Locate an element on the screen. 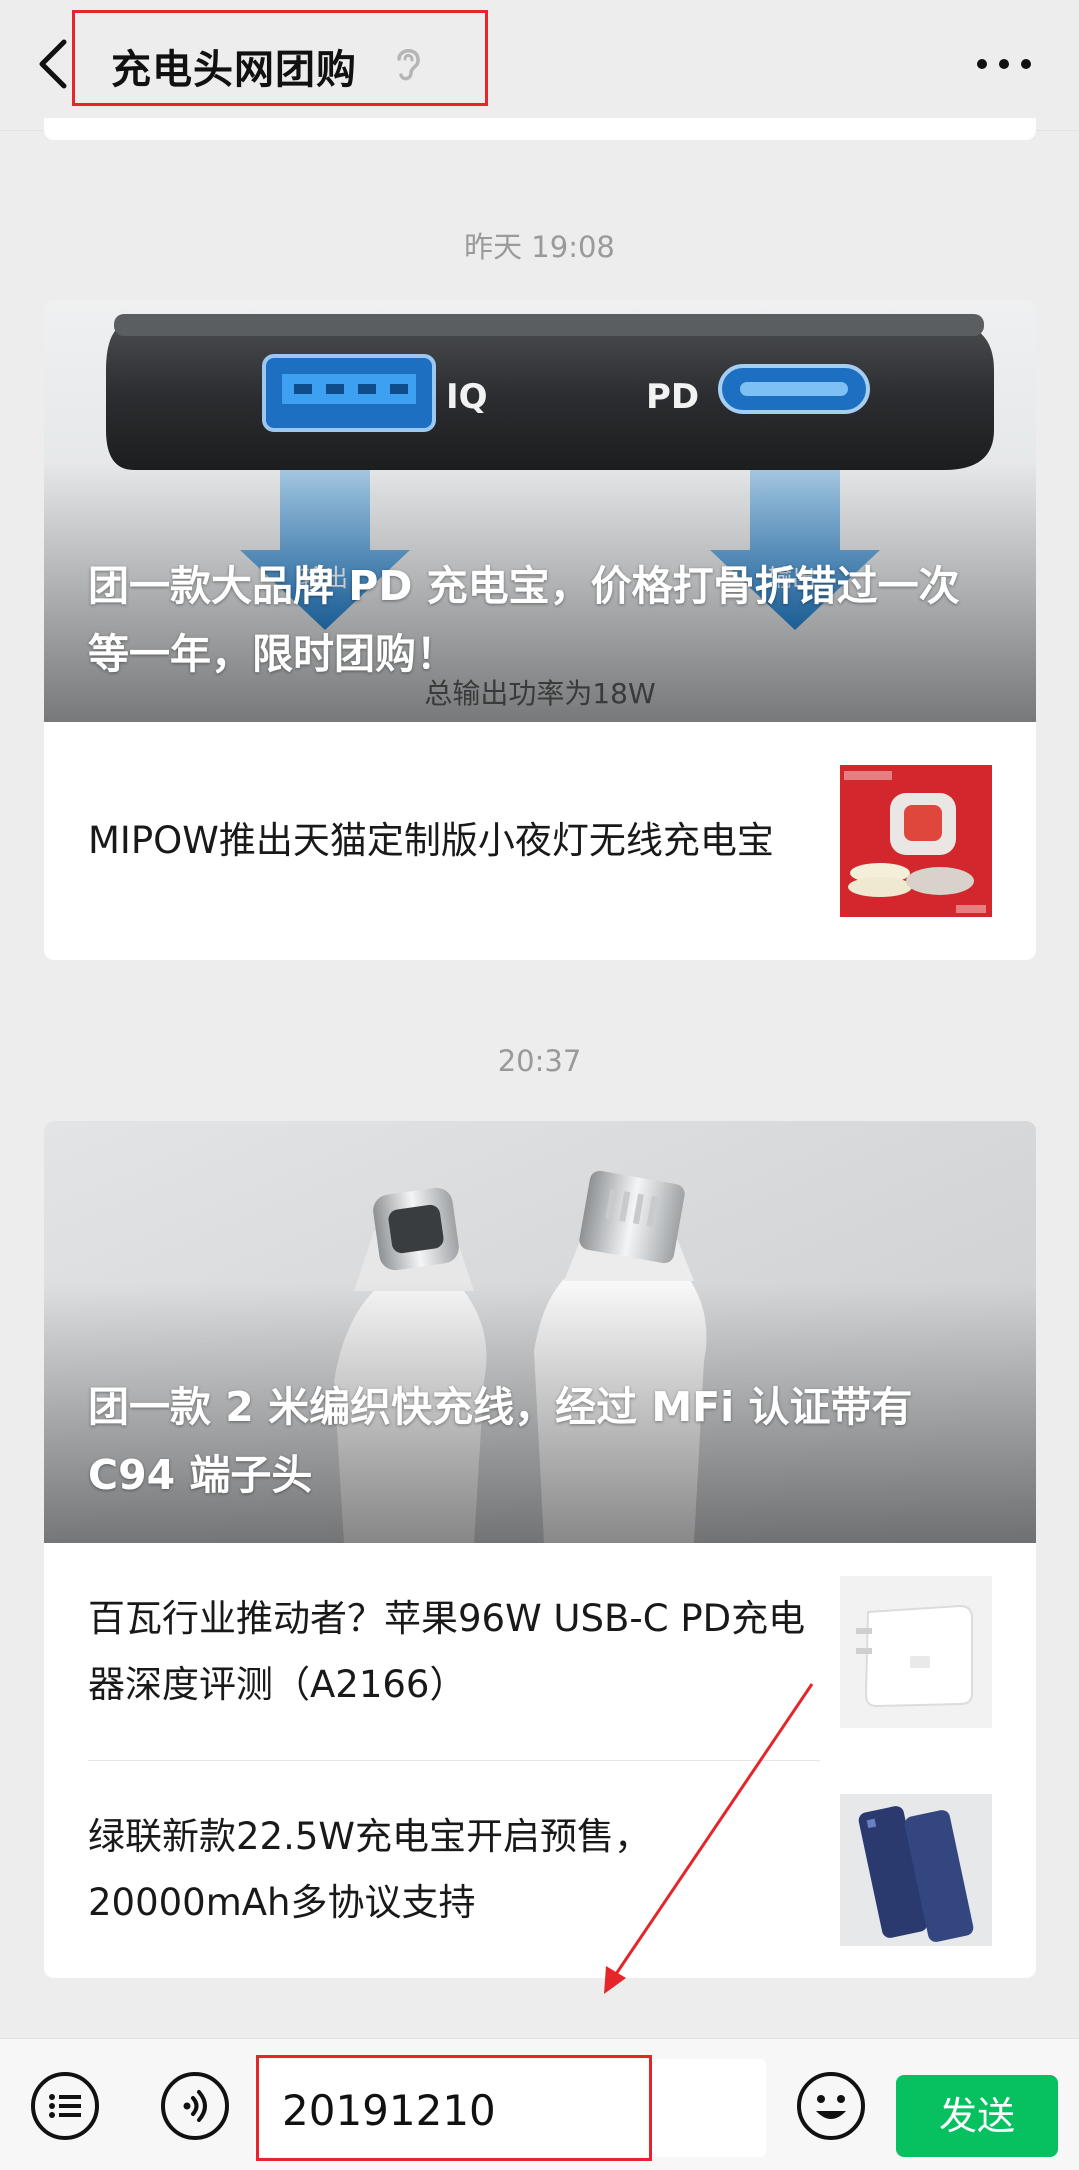 Image resolution: width=1079 pixels, height=2170 pixels. chat-header: 充电头网团购 is located at coordinates (539, 65).